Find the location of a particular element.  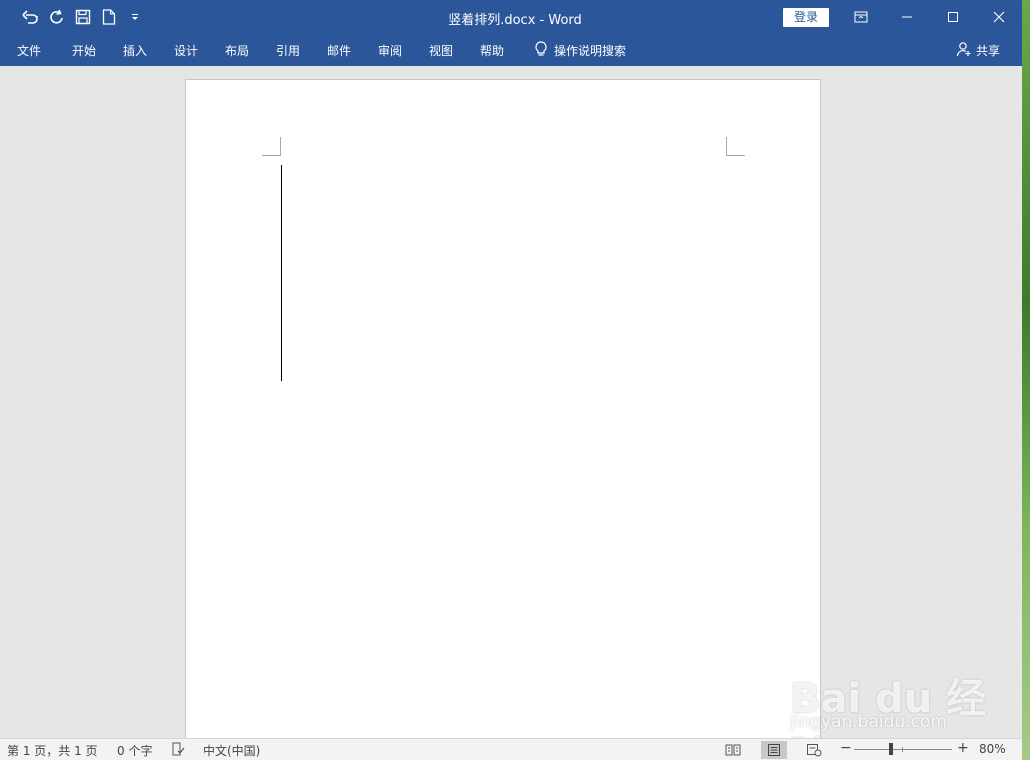

maximize-icon is located at coordinates (953, 17).